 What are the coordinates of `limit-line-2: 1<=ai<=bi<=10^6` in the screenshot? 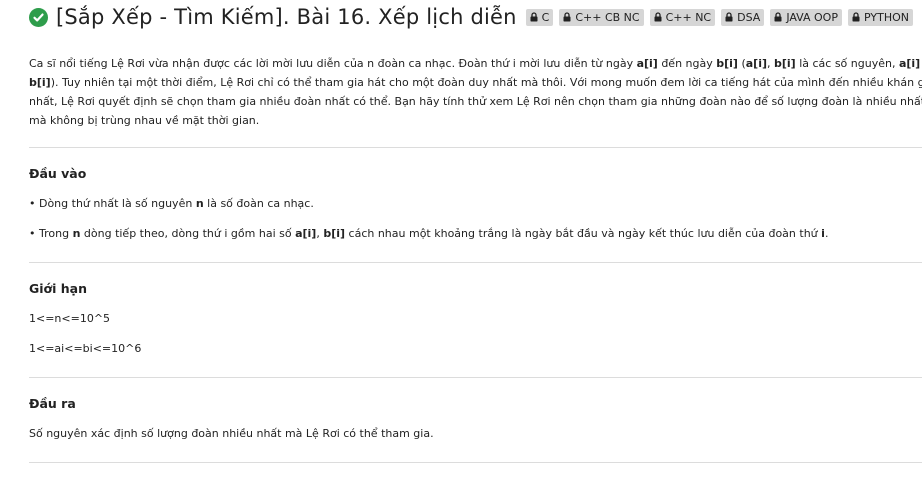 It's located at (85, 348).